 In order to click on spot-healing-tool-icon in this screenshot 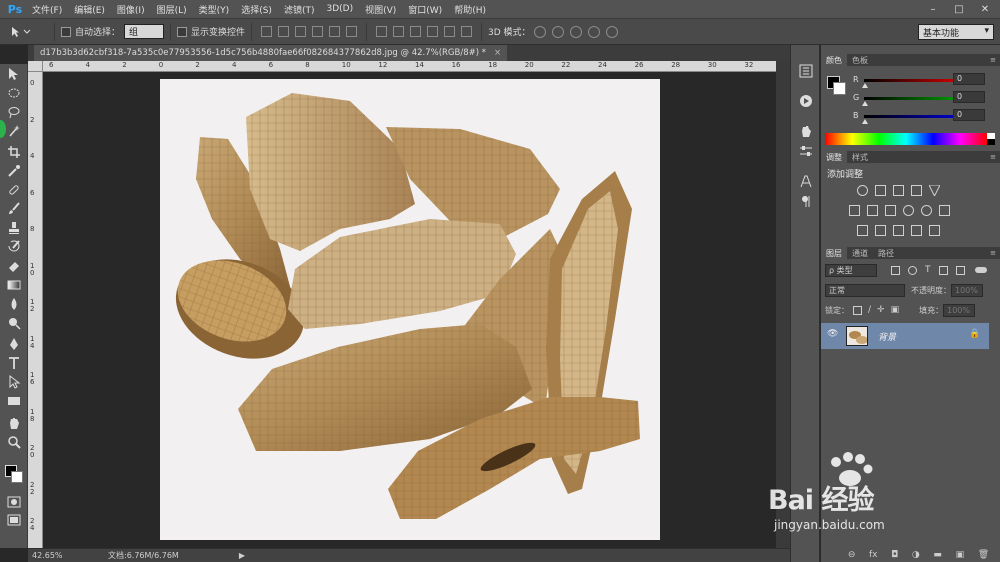, I will do `click(14, 190)`.